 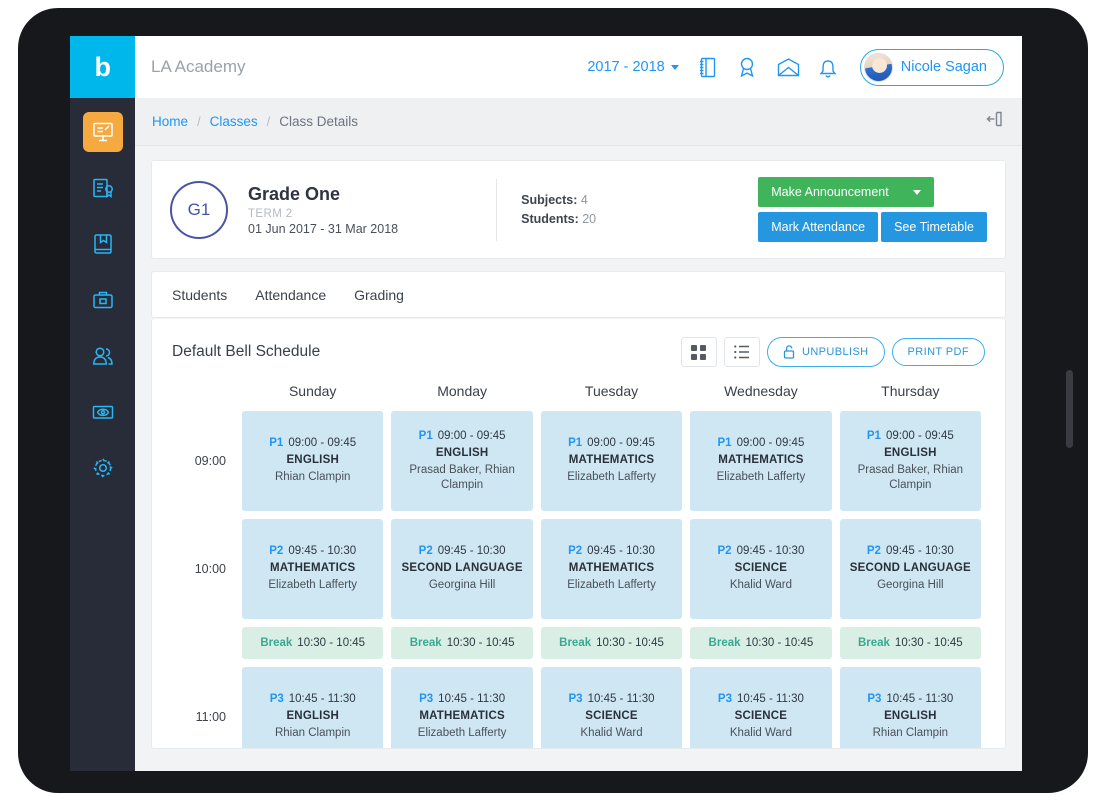 I want to click on time-label: 09:00, so click(x=210, y=461).